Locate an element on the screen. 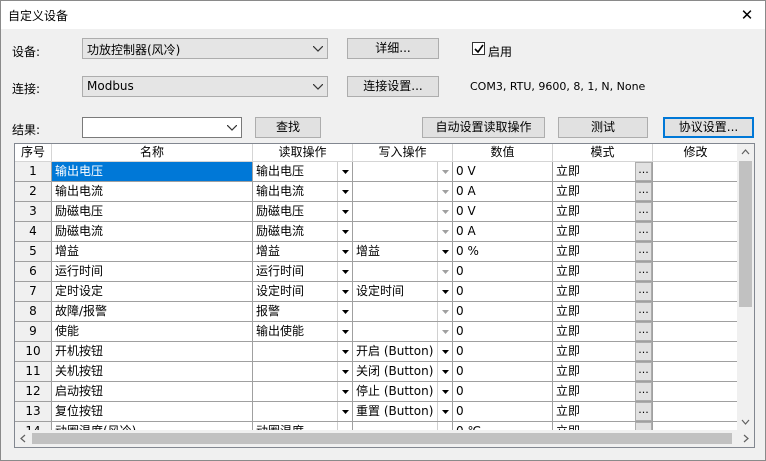  enable-checkbox is located at coordinates (478, 48).